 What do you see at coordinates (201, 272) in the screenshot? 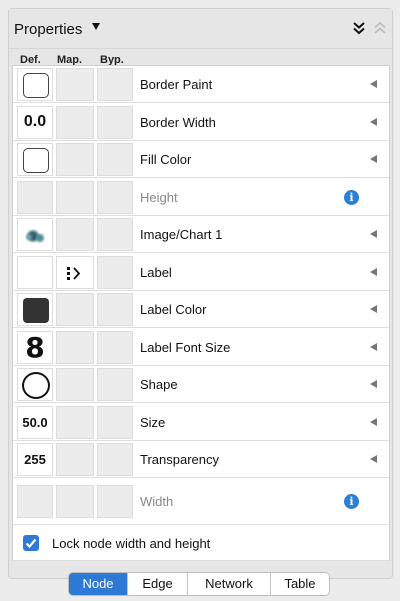
I see `property-row-label: Label` at bounding box center [201, 272].